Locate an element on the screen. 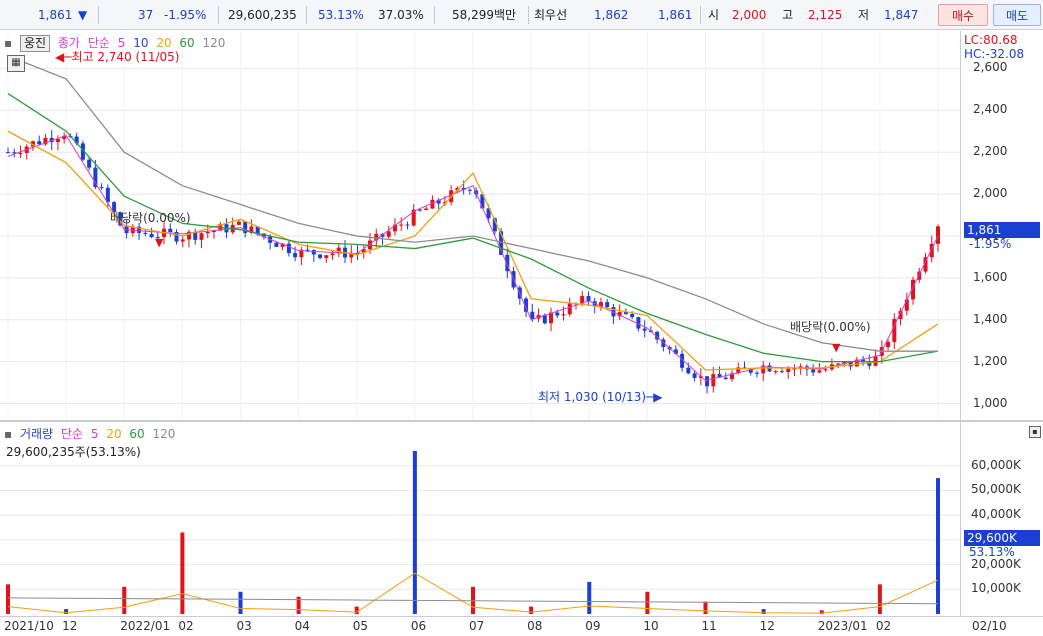  trade-amount: 58,299백만 is located at coordinates (484, 15).